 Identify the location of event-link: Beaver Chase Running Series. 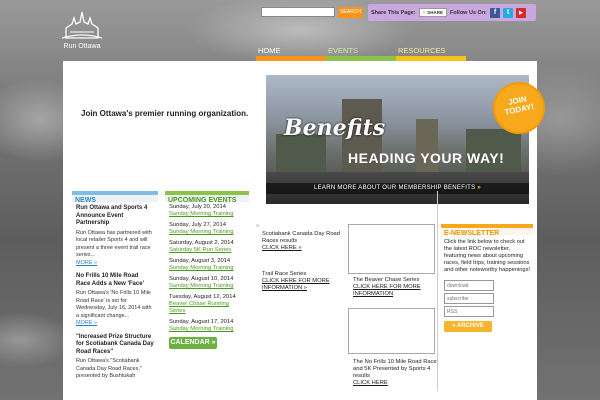
(204, 308).